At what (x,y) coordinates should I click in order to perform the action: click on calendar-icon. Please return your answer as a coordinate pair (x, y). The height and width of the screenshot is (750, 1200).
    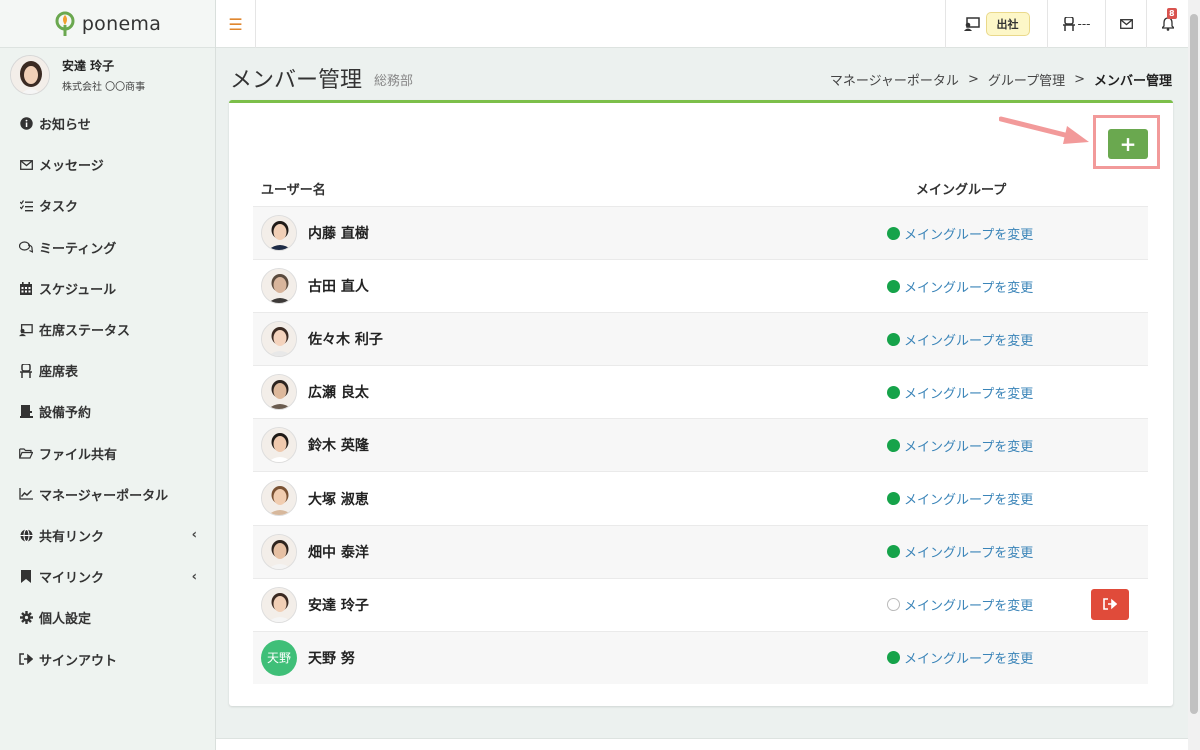
    Looking at the image, I should click on (26, 288).